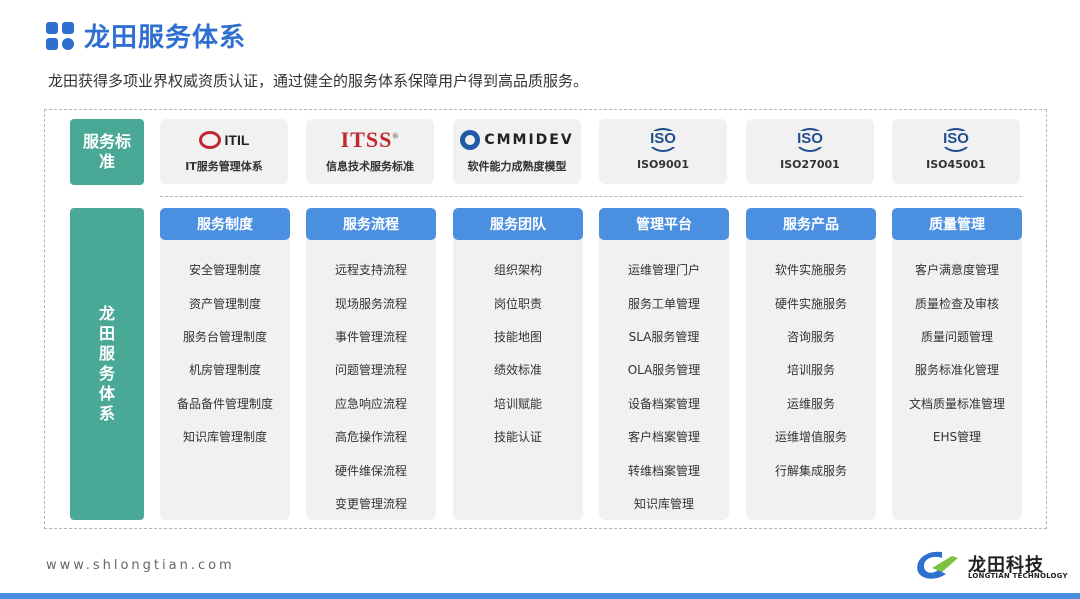  What do you see at coordinates (107, 364) in the screenshot?
I see `service-system-label: 龙田服务体系` at bounding box center [107, 364].